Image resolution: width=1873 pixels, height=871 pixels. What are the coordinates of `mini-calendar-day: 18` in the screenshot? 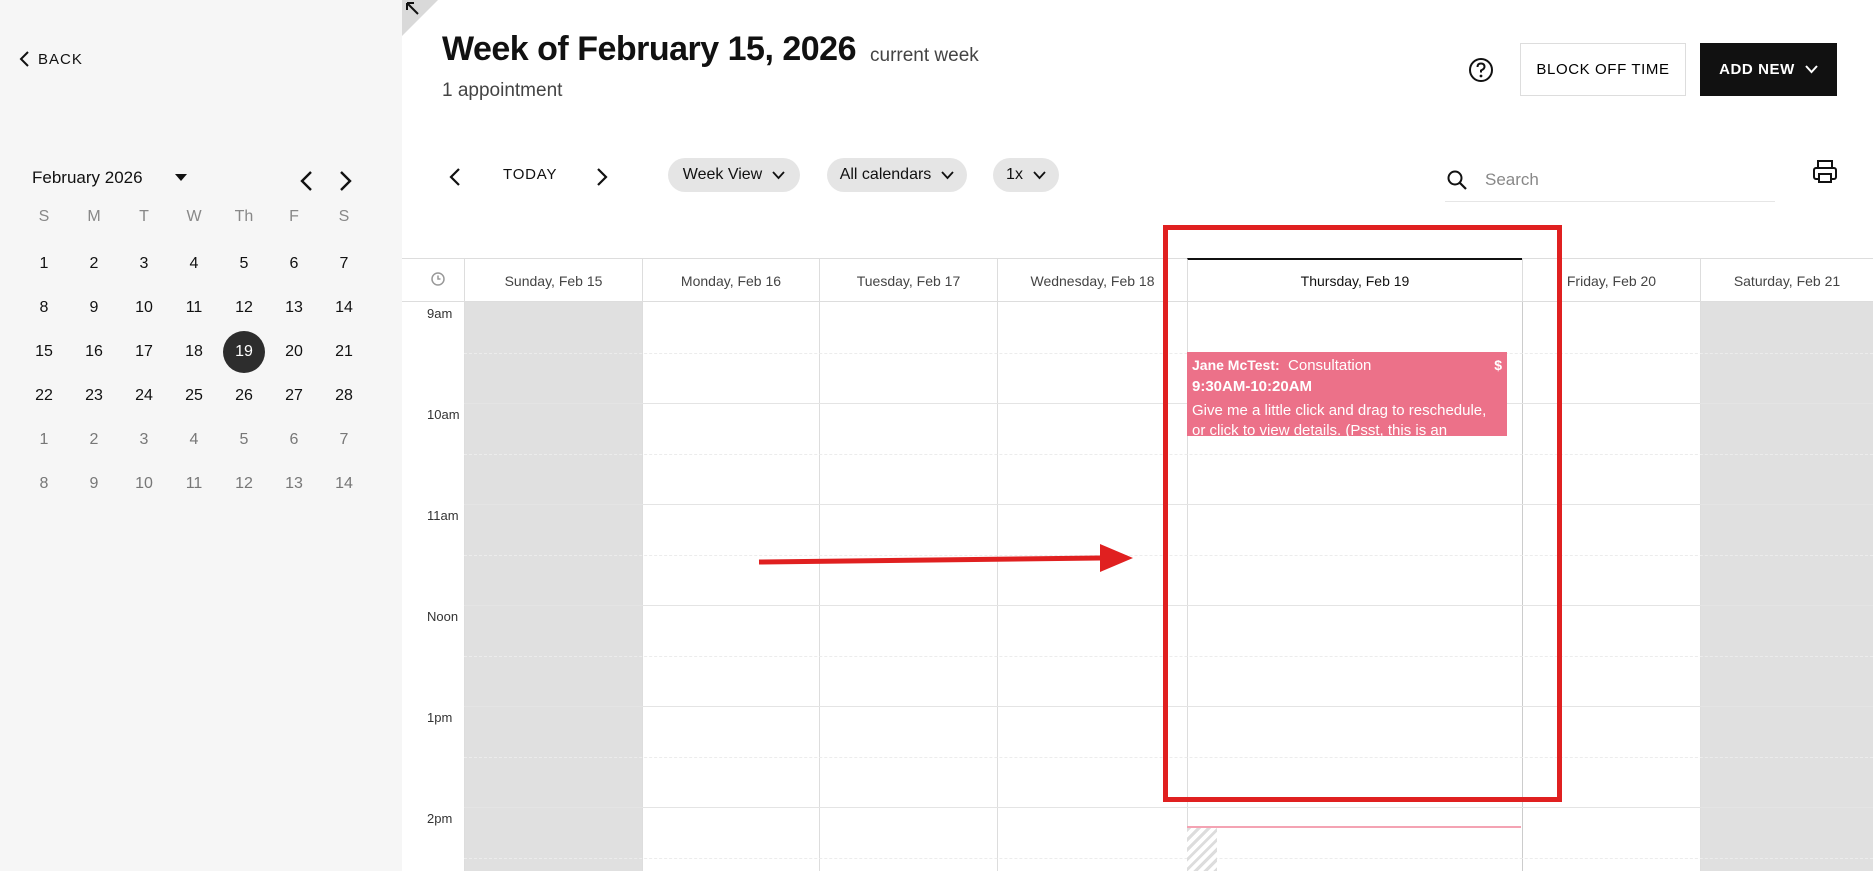 It's located at (194, 352).